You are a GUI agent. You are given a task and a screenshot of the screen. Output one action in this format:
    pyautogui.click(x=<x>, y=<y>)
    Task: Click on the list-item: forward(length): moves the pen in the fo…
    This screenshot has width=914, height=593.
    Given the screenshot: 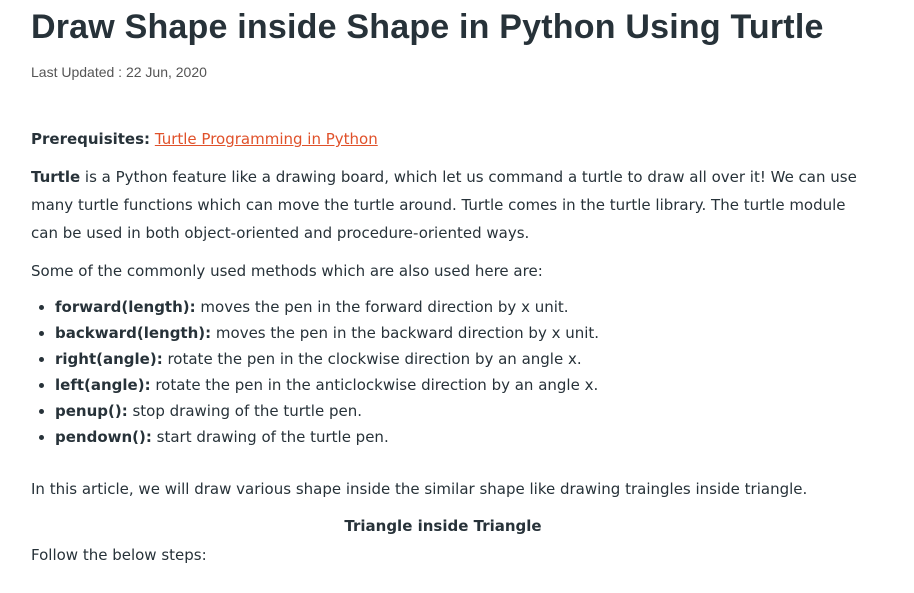 What is the action you would take?
    pyautogui.click(x=327, y=307)
    